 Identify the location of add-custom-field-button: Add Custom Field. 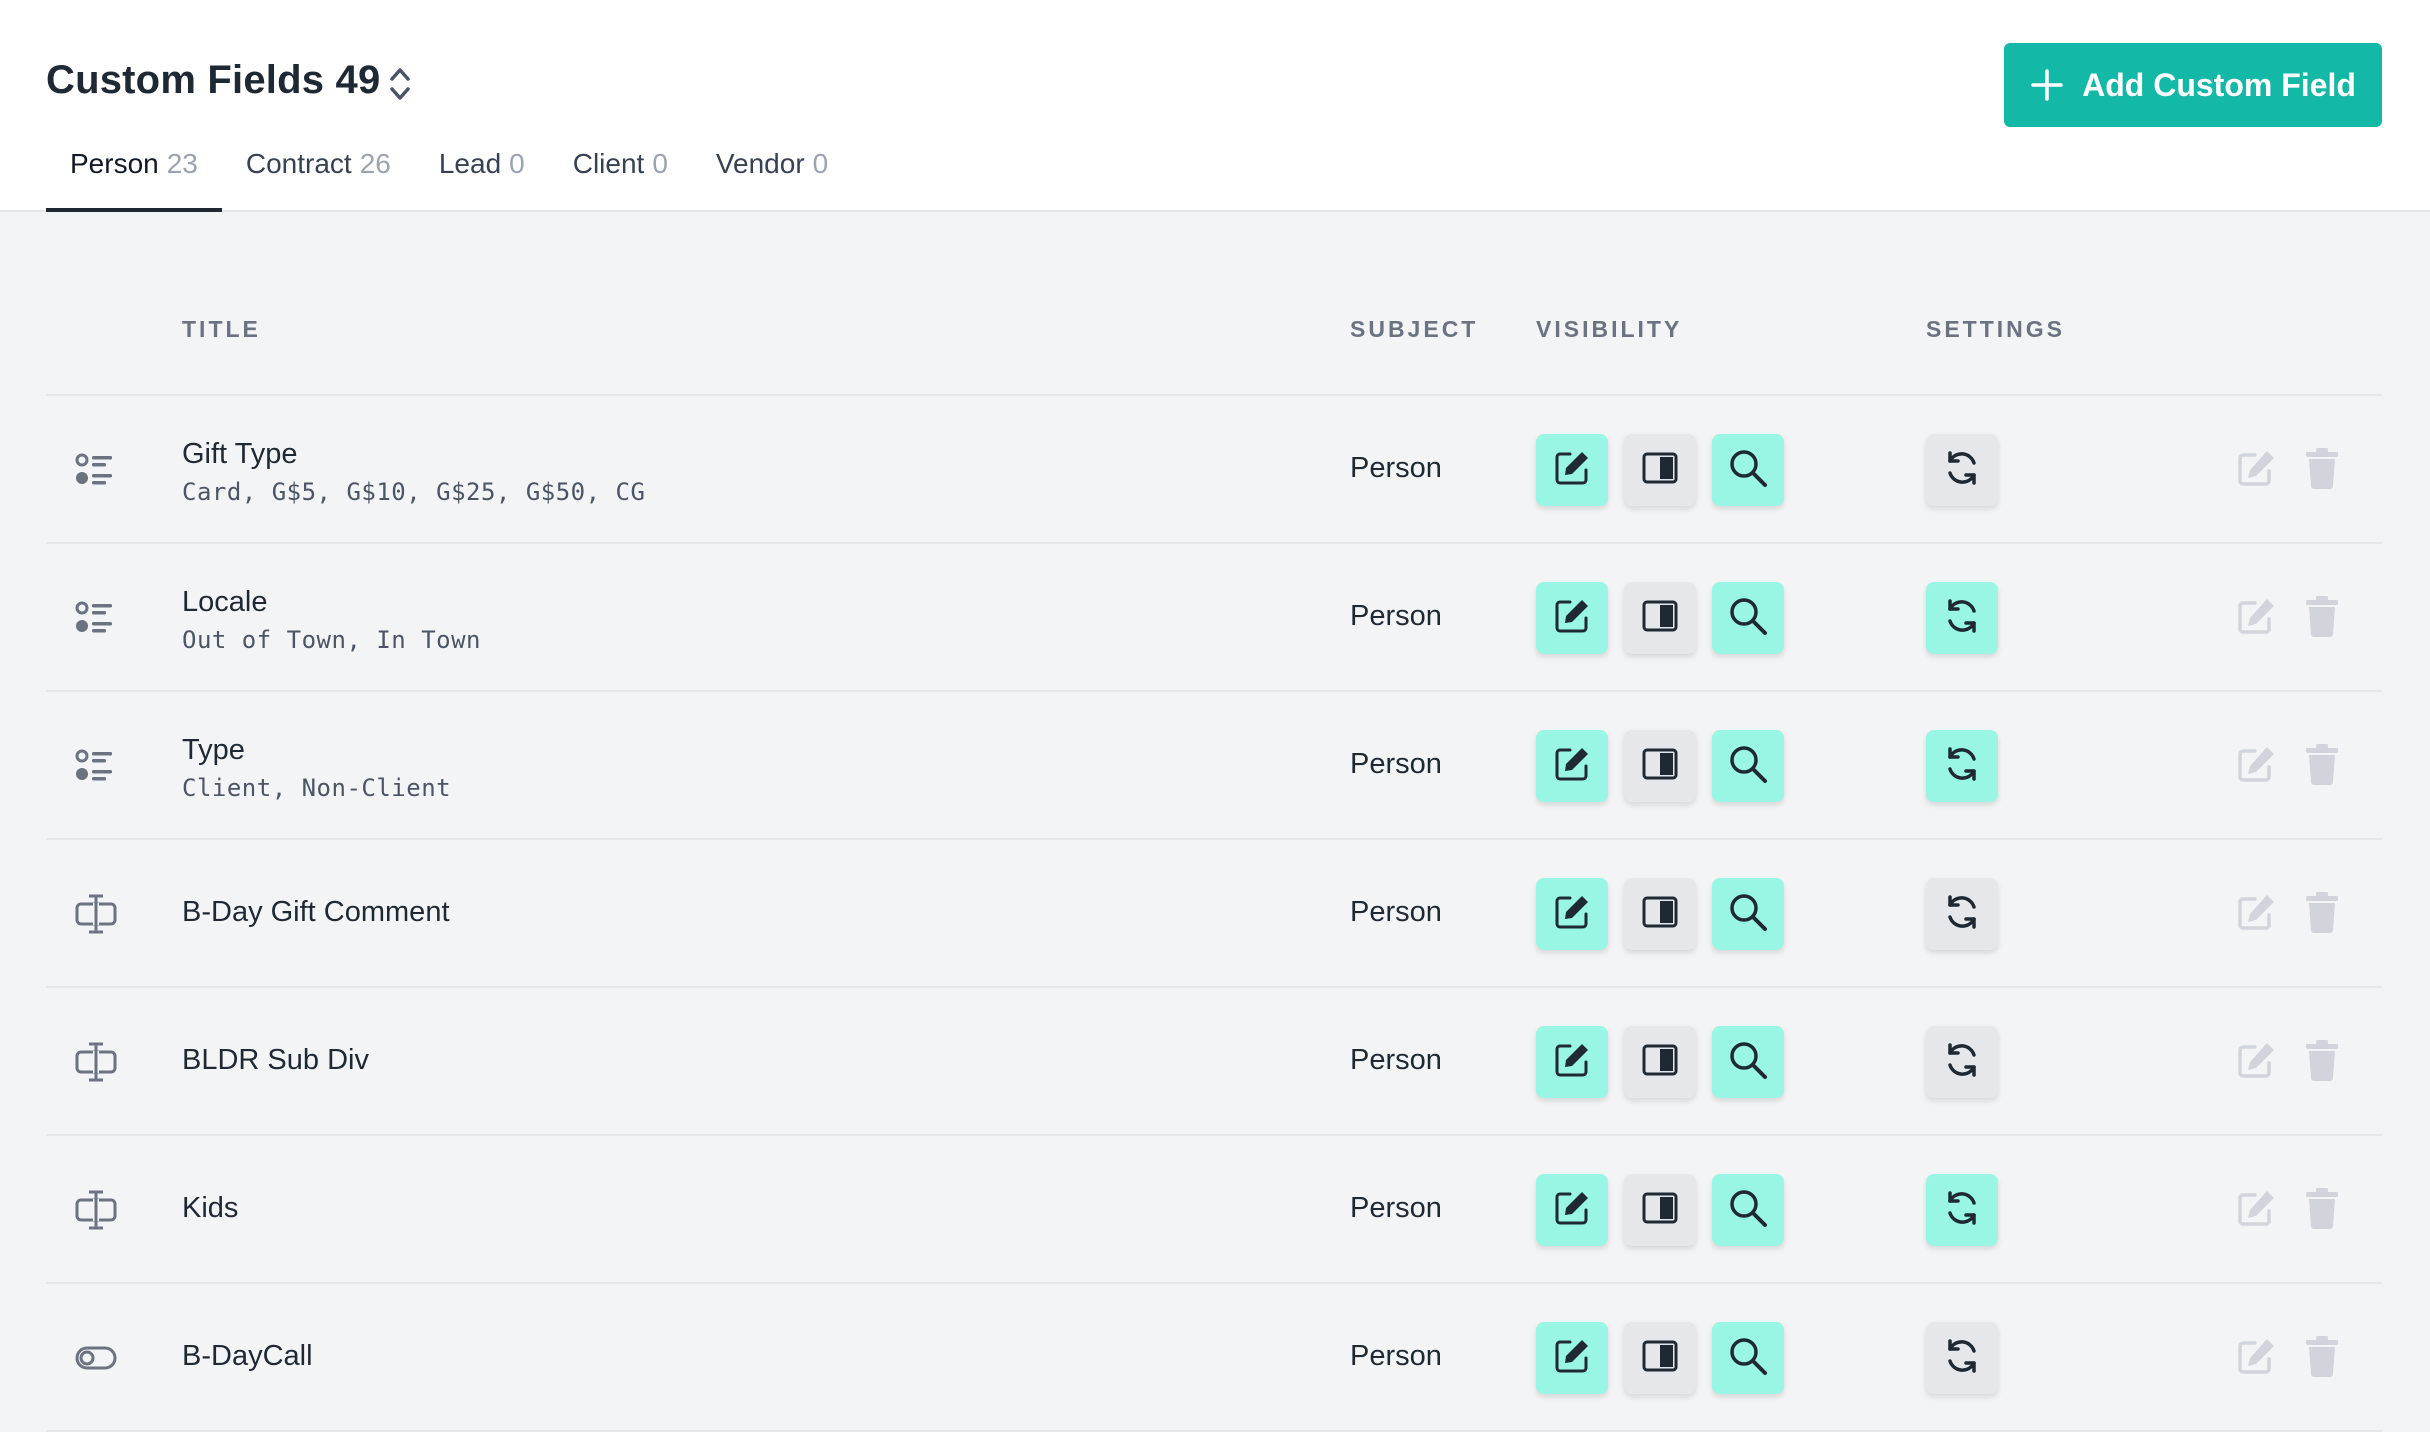
(2193, 85).